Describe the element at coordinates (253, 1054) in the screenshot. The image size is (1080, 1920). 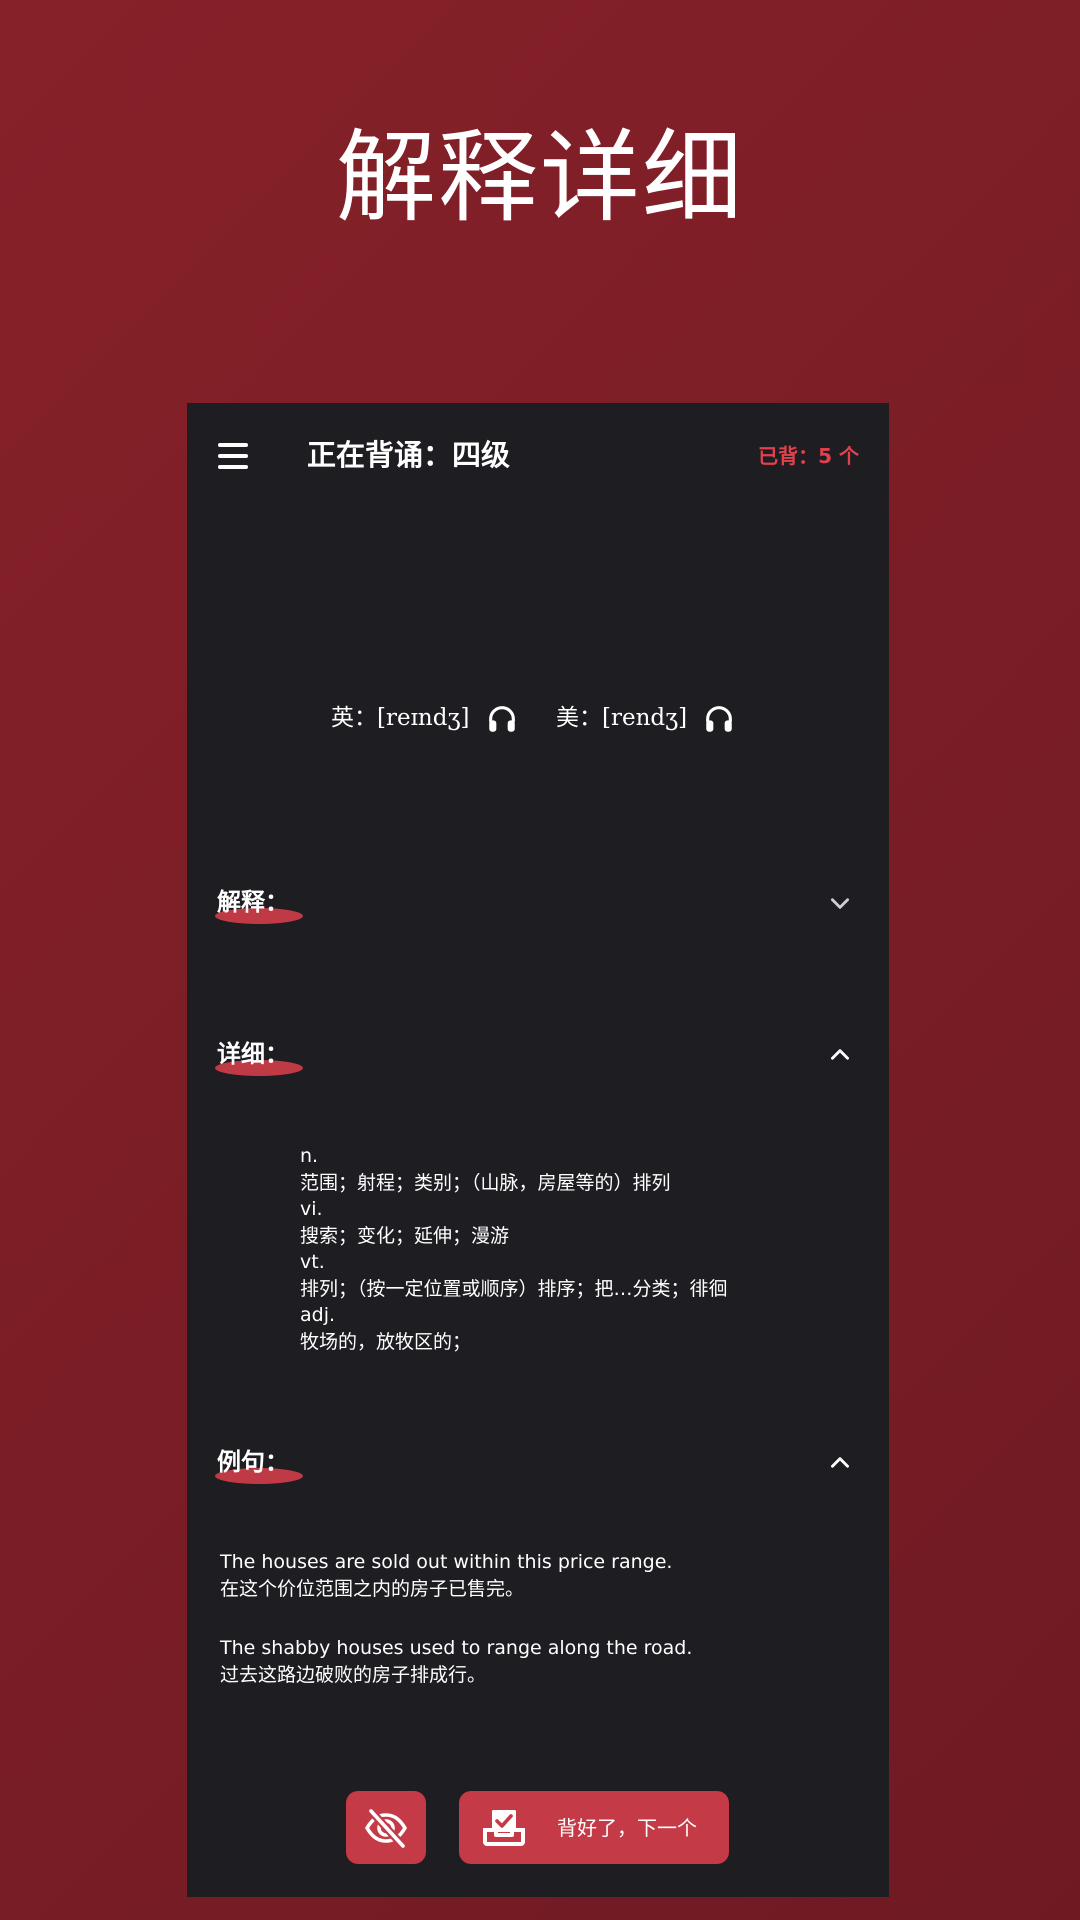
I see `section-detail-label: 详细：` at that location.